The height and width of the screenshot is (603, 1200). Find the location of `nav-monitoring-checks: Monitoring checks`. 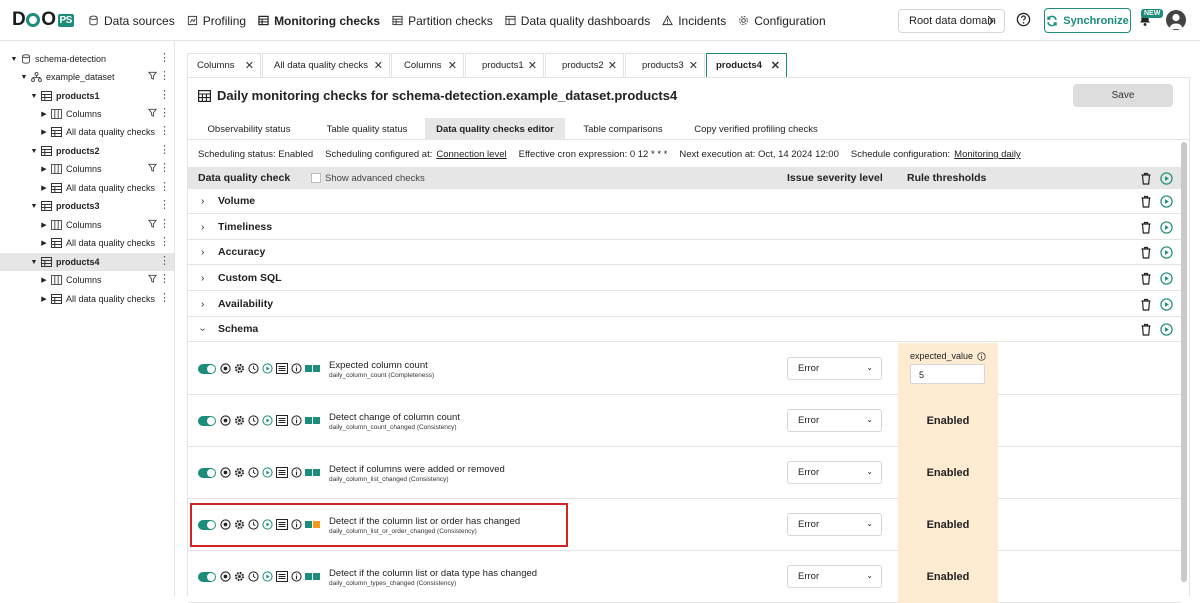

nav-monitoring-checks: Monitoring checks is located at coordinates (319, 21).